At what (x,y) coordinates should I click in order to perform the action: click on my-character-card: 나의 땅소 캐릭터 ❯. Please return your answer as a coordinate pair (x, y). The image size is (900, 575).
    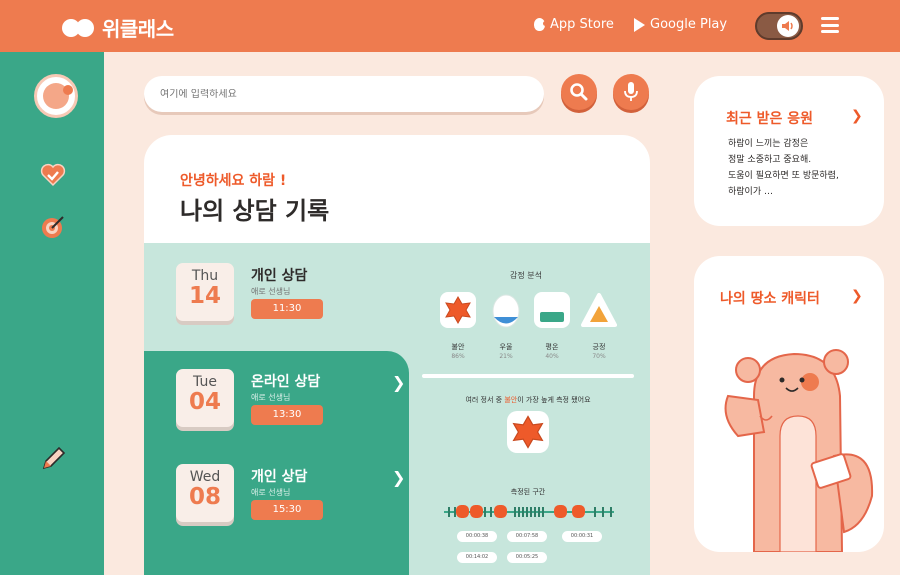
    Looking at the image, I should click on (789, 404).